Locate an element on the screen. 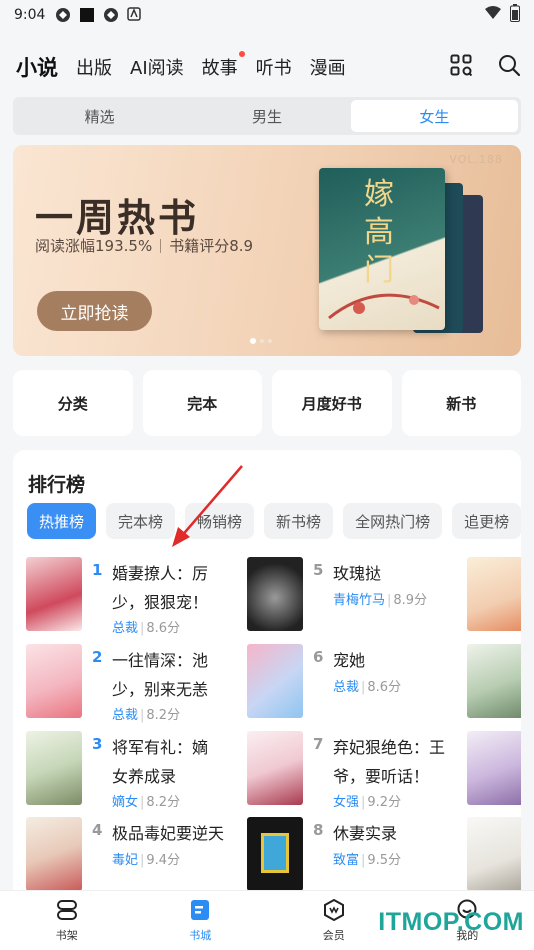 Image resolution: width=534 pixels, height=950 pixels. banner-subtitle: 阅读涨幅193.5% 书籍评分8.9 is located at coordinates (144, 245).